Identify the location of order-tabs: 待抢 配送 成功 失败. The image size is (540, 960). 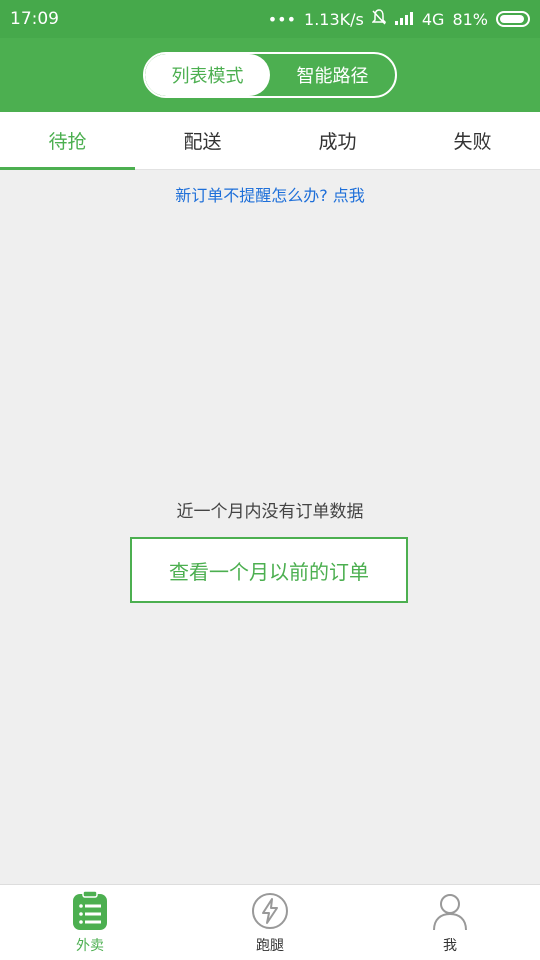
(270, 141).